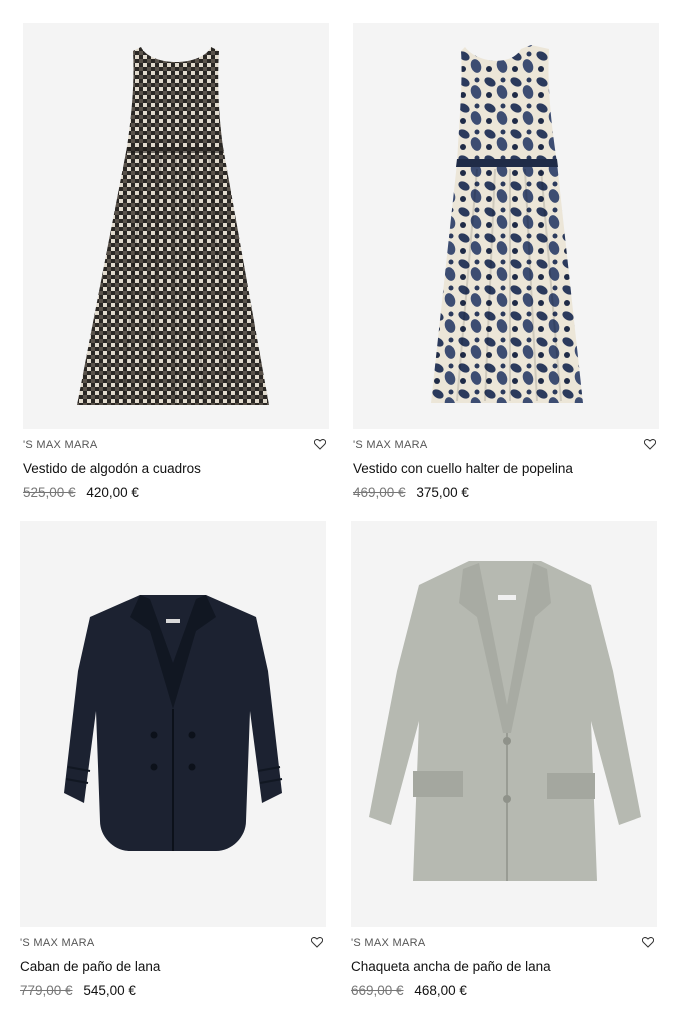 This screenshot has width=680, height=1024. Describe the element at coordinates (176, 493) in the screenshot. I see `product-prices: 525,00 € 420,00 €` at that location.